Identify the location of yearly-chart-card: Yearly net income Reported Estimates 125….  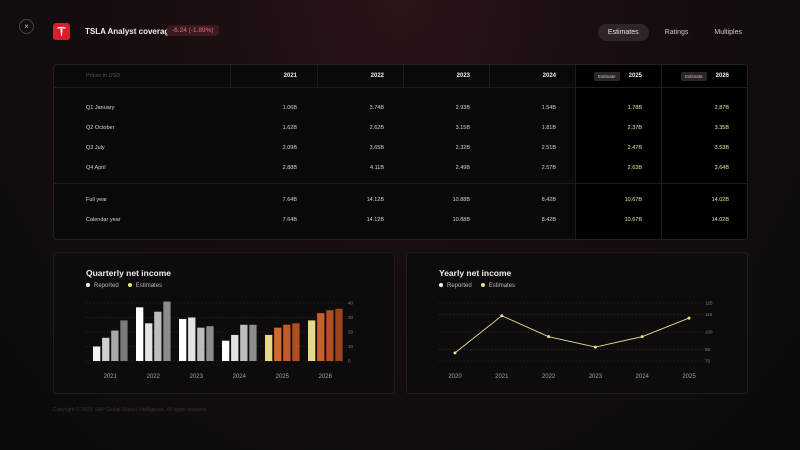
(577, 323).